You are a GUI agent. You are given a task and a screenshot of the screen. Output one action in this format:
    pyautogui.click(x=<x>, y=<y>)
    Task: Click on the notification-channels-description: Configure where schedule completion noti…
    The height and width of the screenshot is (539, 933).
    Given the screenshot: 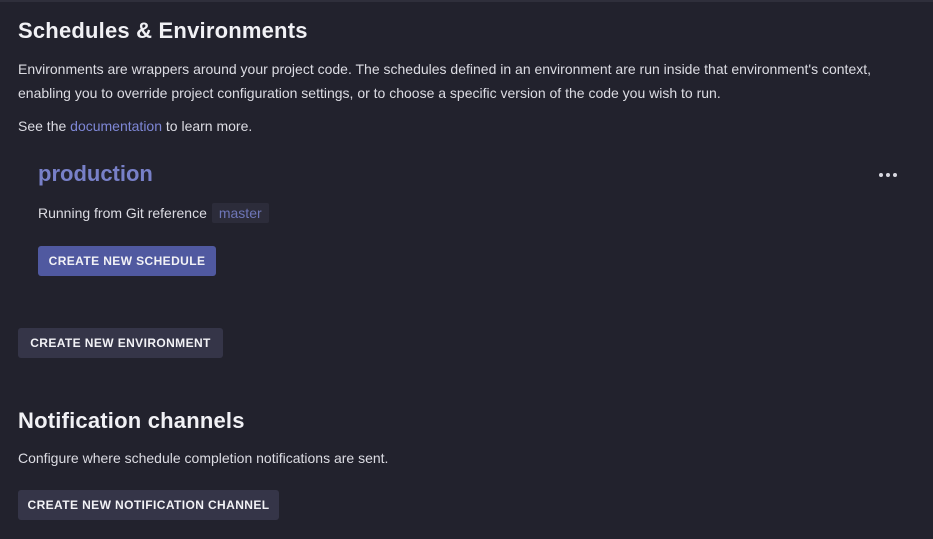 What is the action you would take?
    pyautogui.click(x=203, y=458)
    